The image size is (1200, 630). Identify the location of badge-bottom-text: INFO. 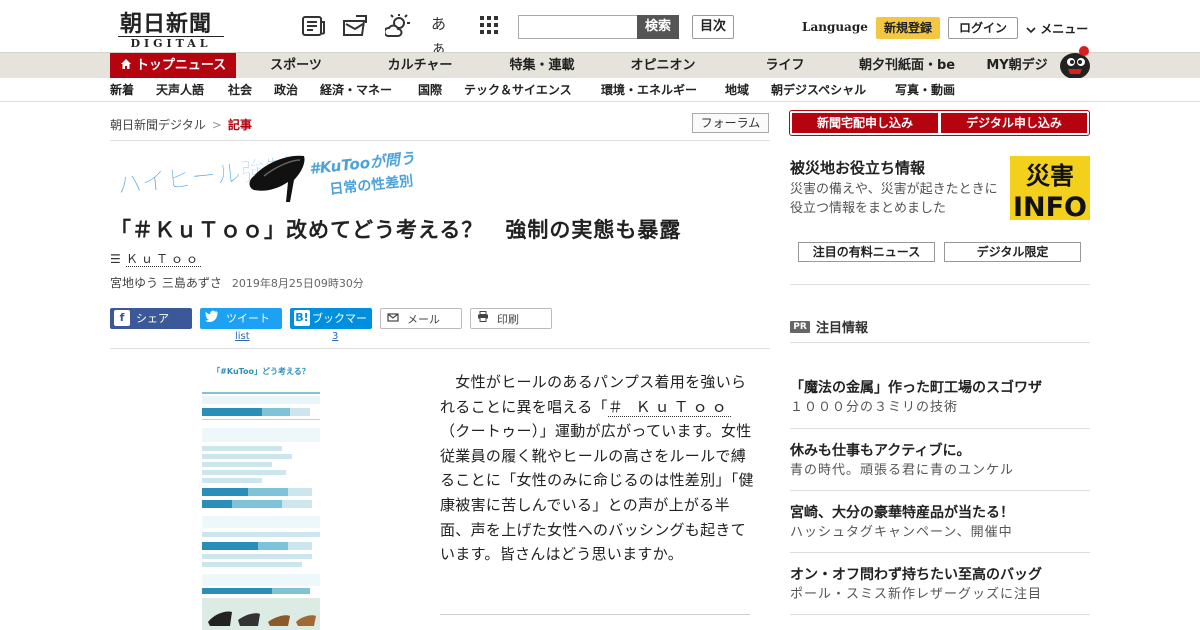
(1050, 206).